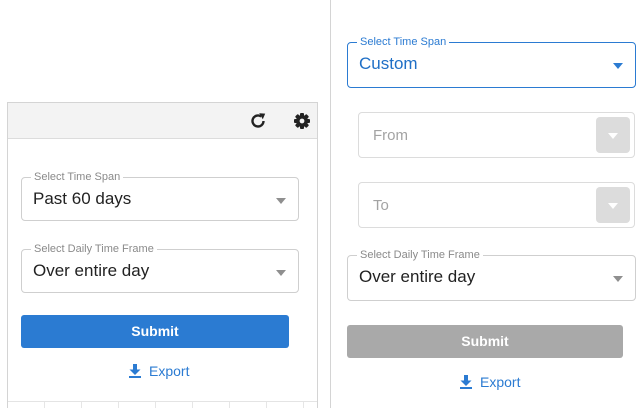  I want to click on from-date-dropdown-button, so click(613, 135).